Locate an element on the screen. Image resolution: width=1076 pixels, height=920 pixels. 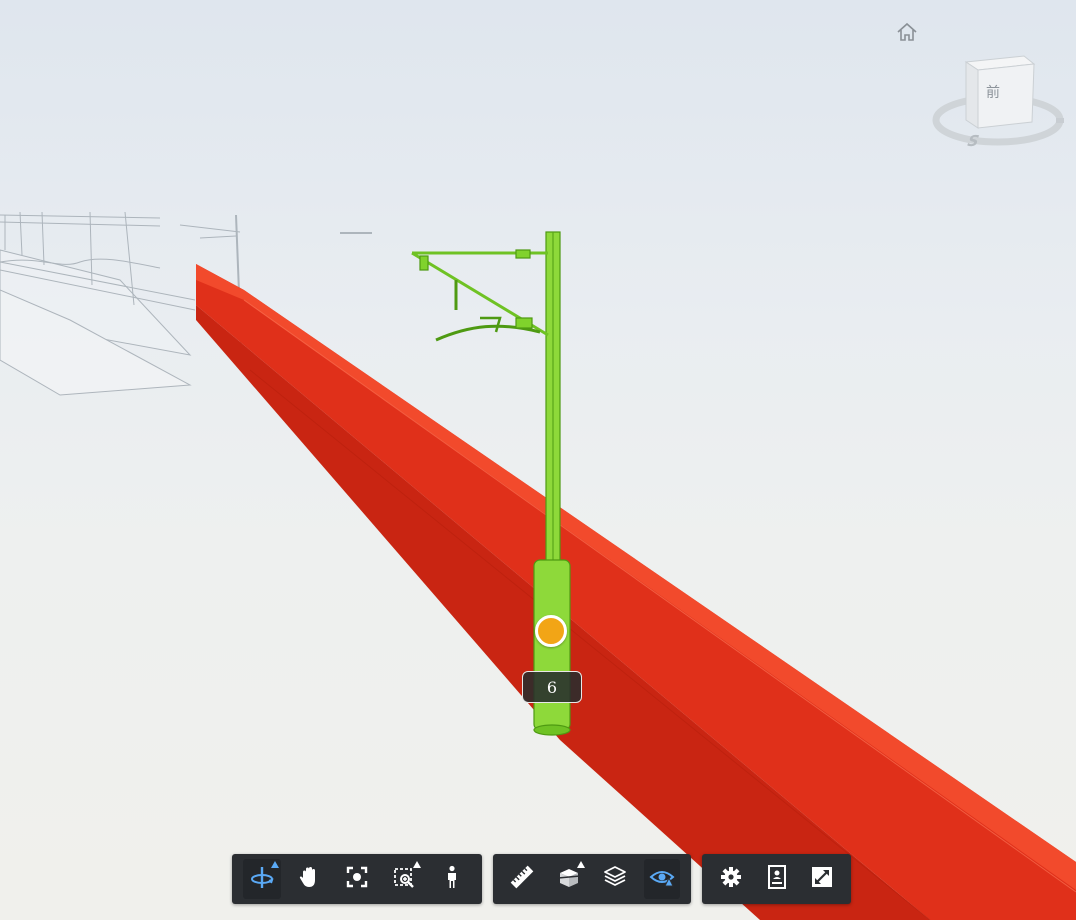
layers-button is located at coordinates (615, 879).